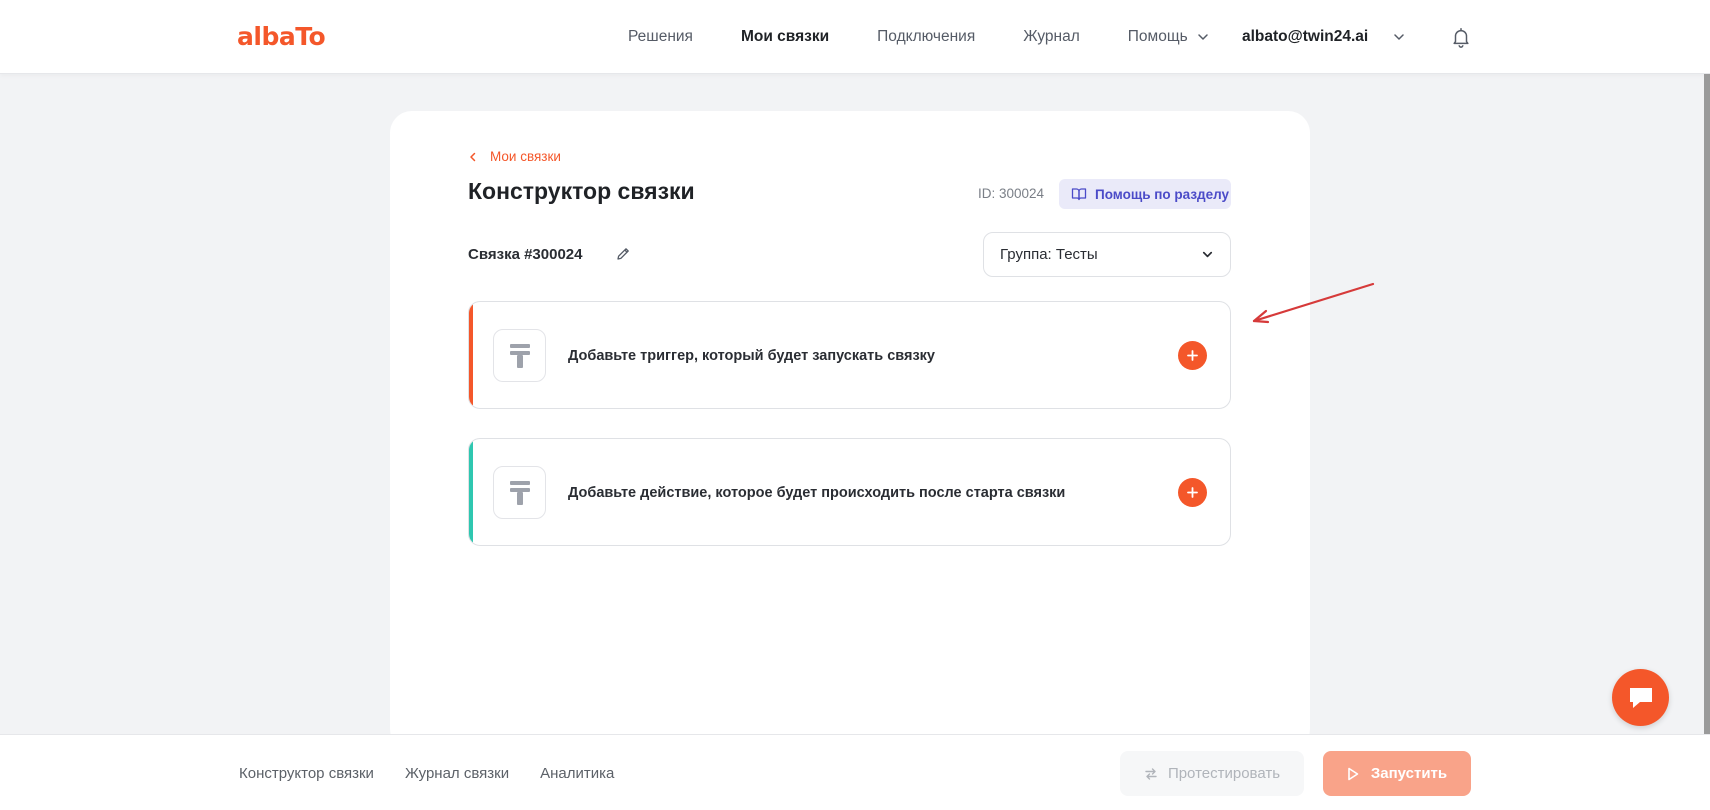 The image size is (1710, 810). I want to click on nav-item-help: Помощь, so click(1169, 37).